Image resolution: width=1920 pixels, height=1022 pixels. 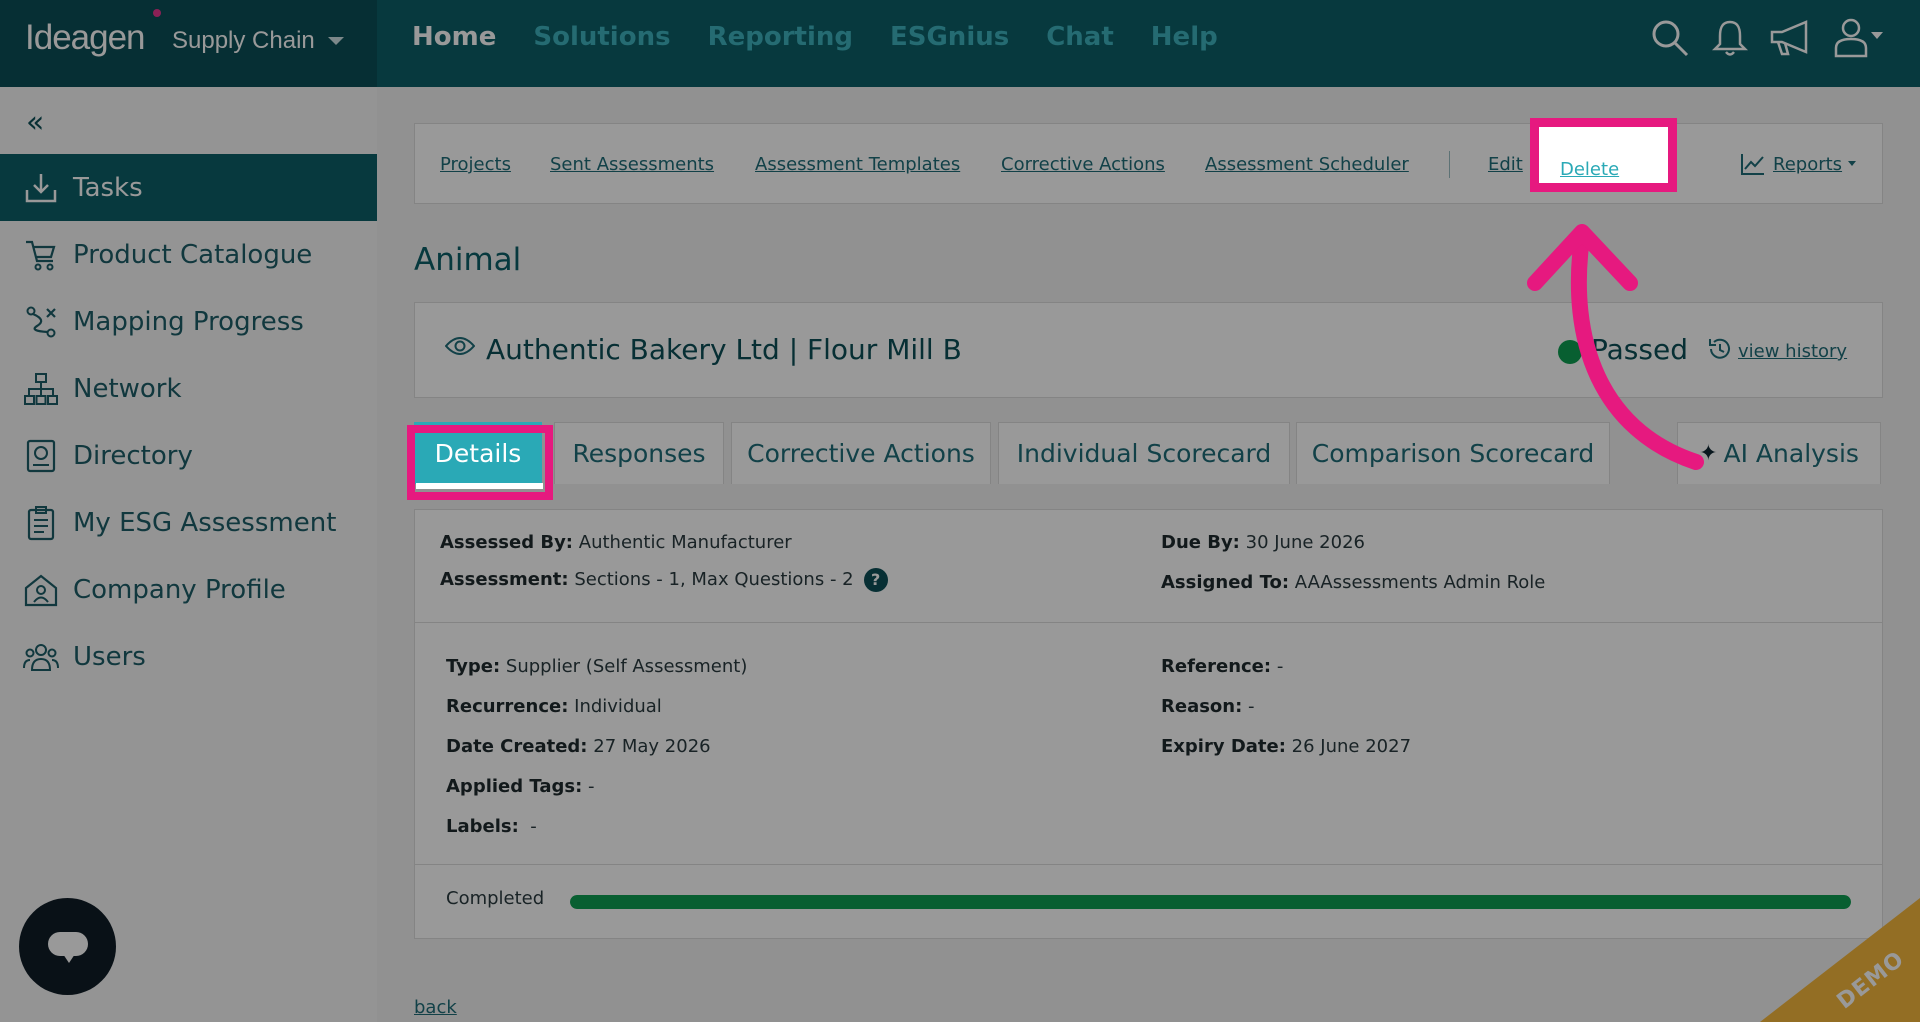 I want to click on link-sent-assessments: Sent Assessments, so click(x=632, y=164).